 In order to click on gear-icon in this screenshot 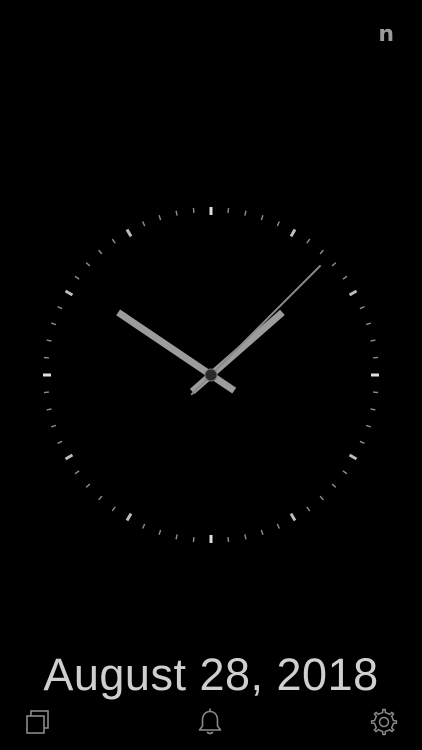, I will do `click(384, 722)`.